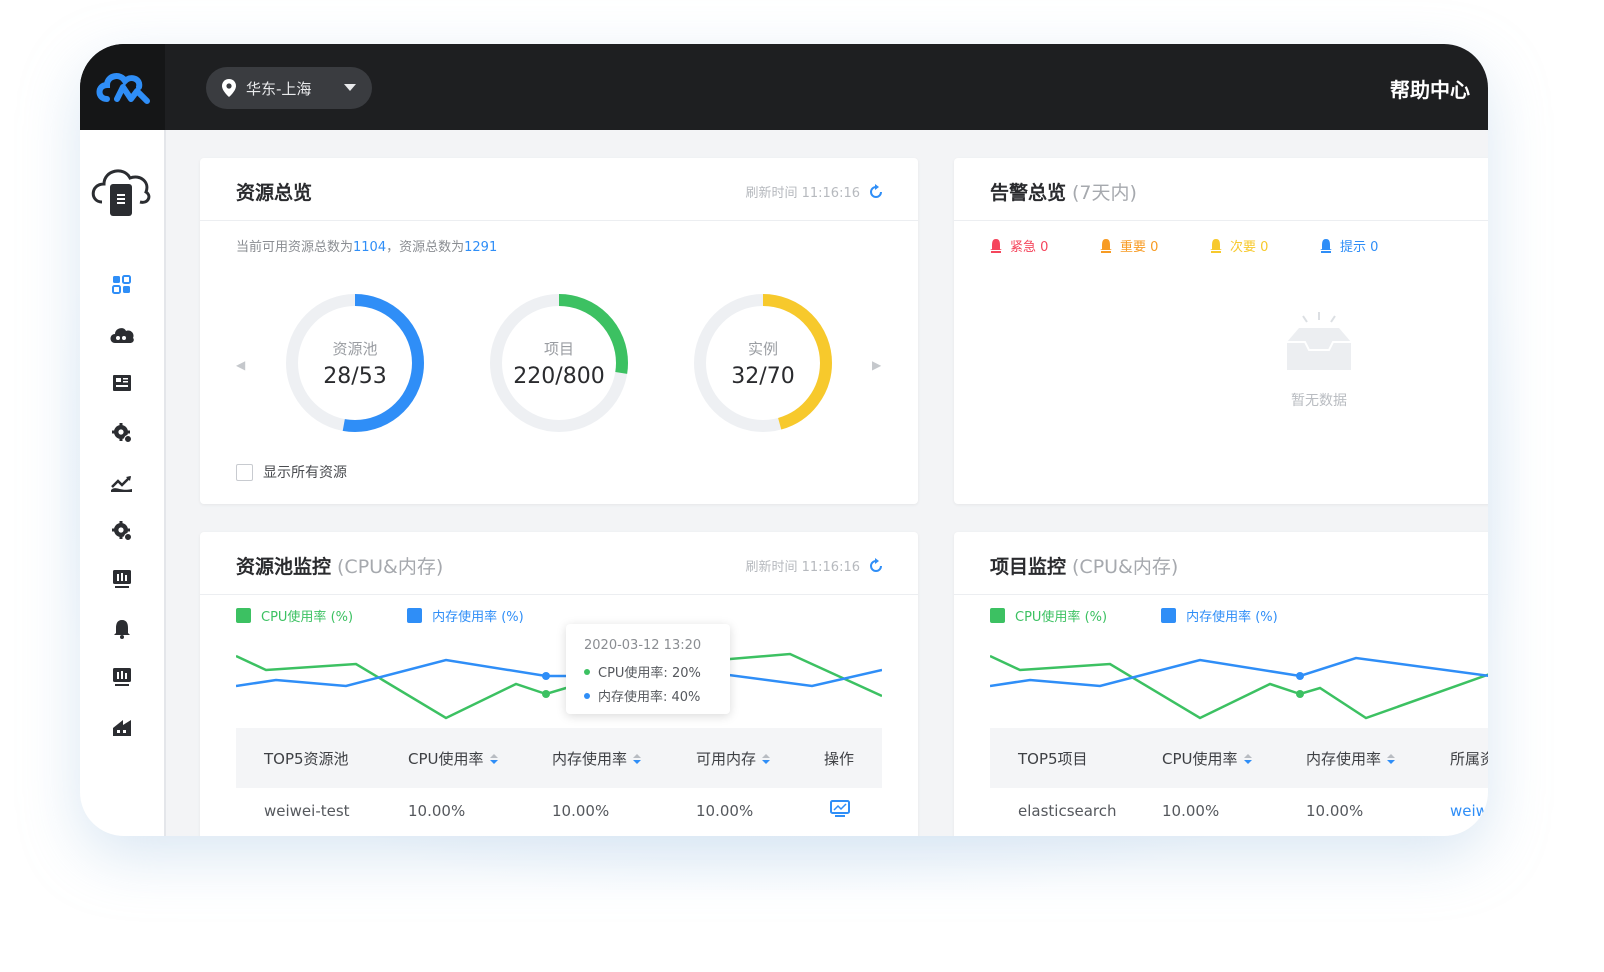 Image resolution: width=1604 pixels, height=972 pixels. What do you see at coordinates (559, 376) in the screenshot?
I see `ring-value: 220/800` at bounding box center [559, 376].